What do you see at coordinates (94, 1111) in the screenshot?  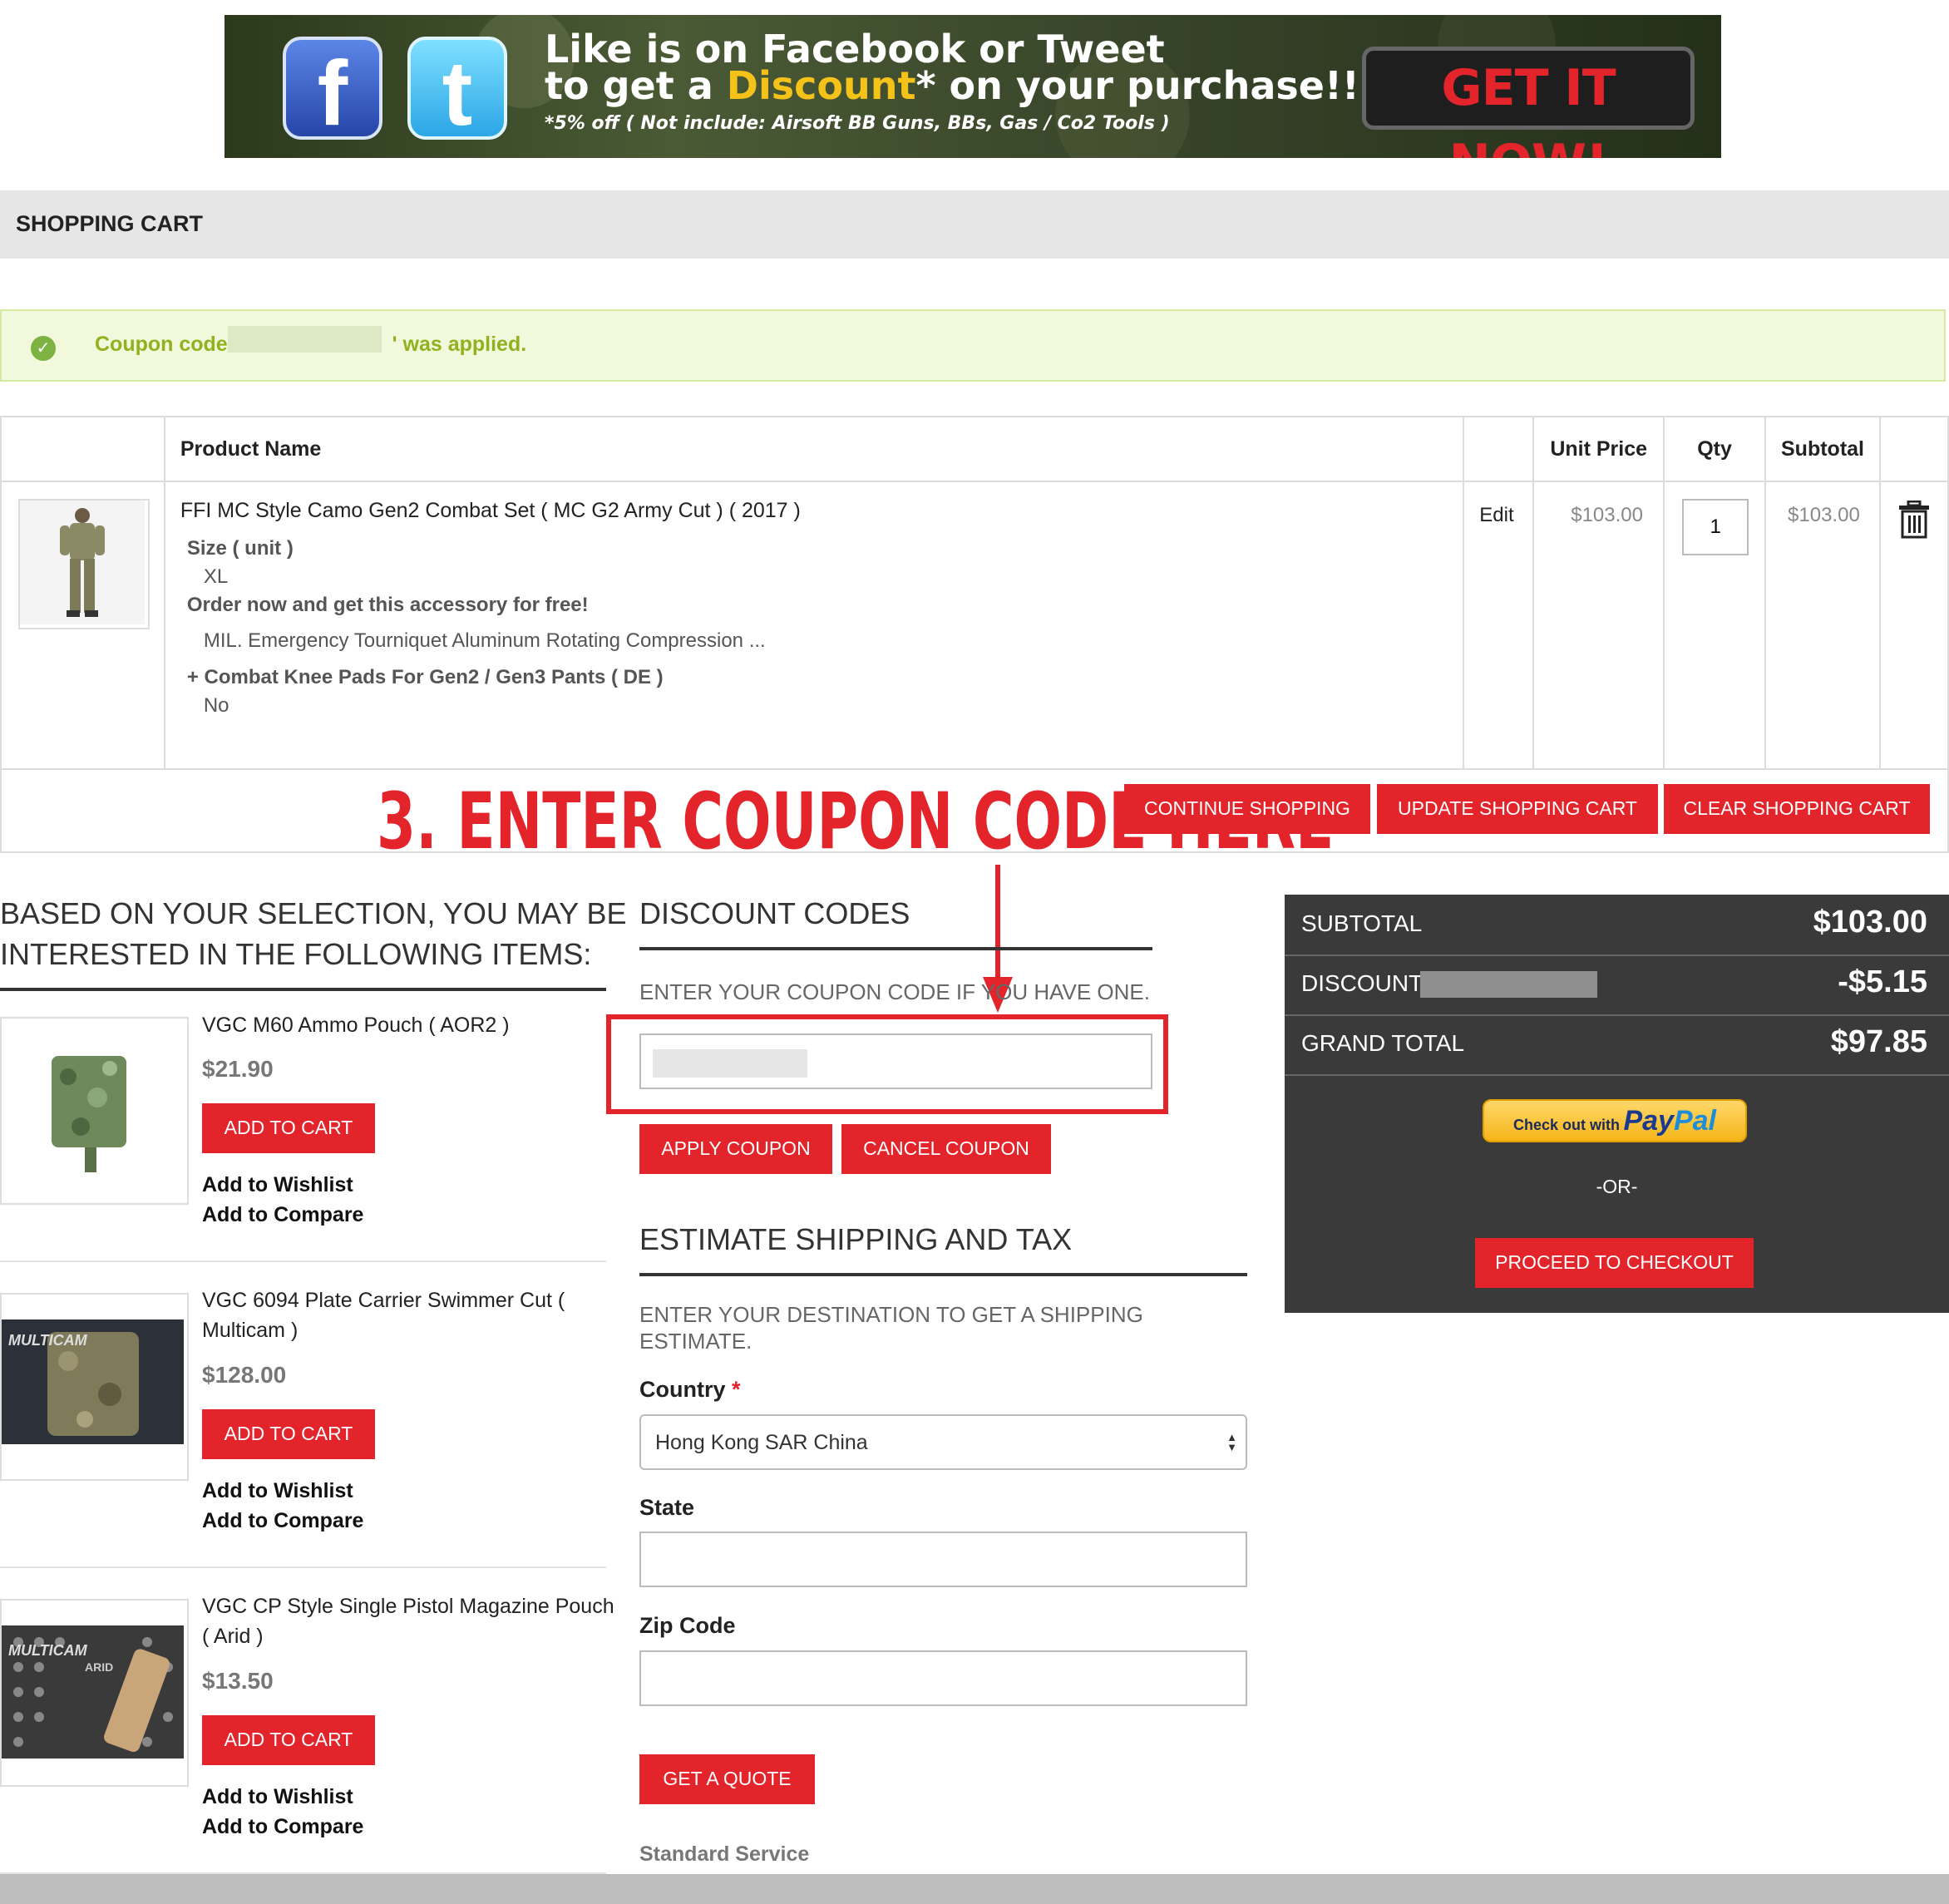 I see `crosssell-thumb-ammo-pouch` at bounding box center [94, 1111].